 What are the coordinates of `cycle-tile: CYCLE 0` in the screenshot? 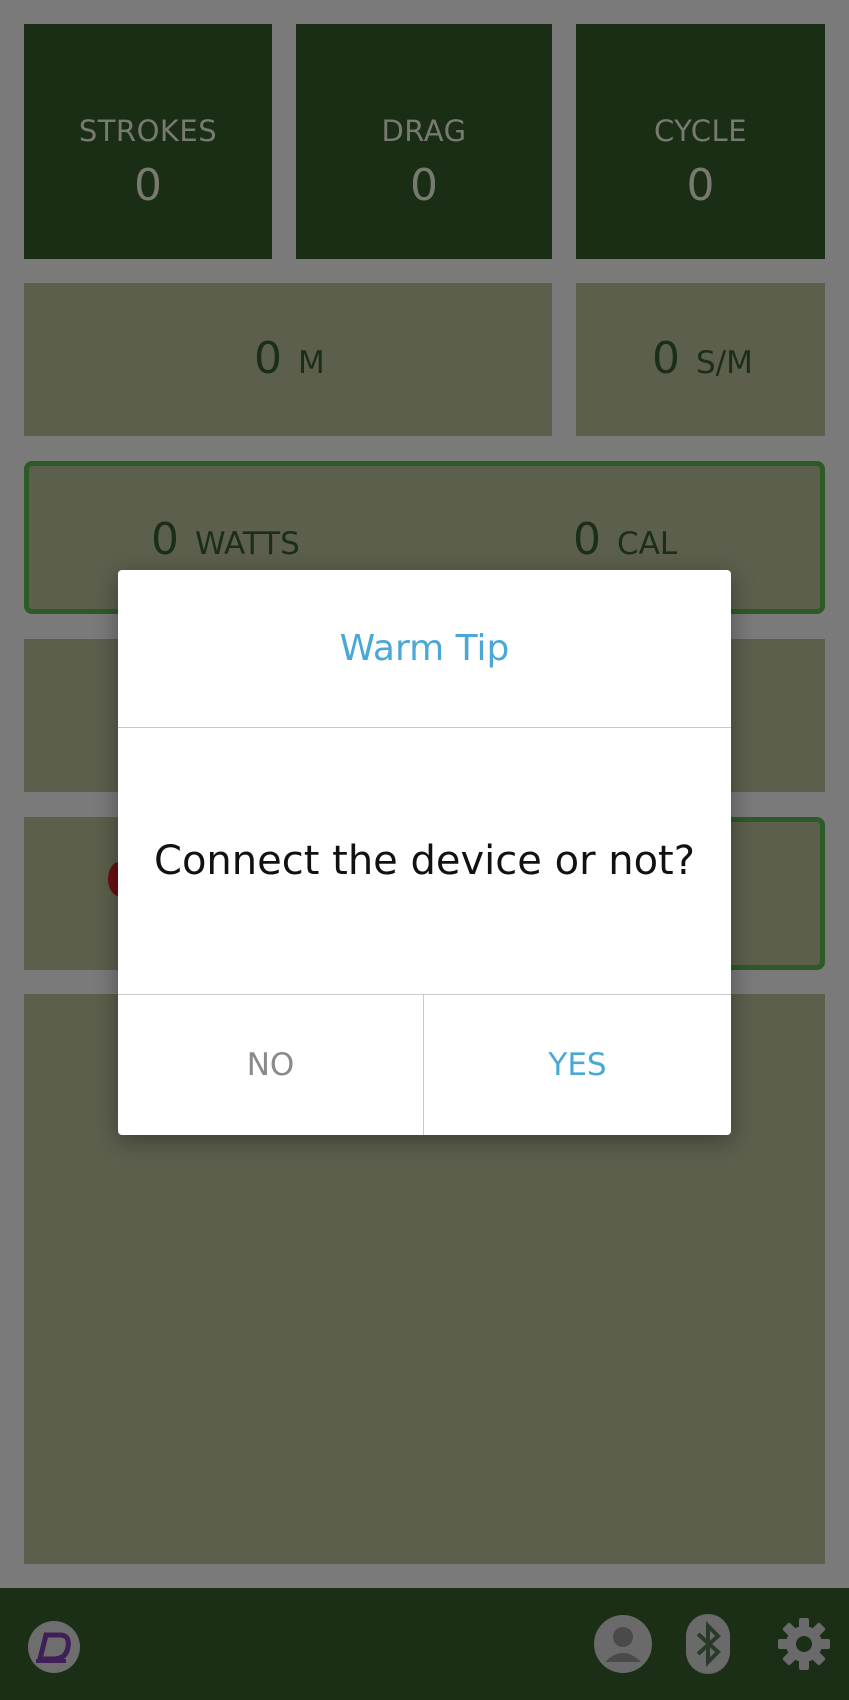 It's located at (700, 141).